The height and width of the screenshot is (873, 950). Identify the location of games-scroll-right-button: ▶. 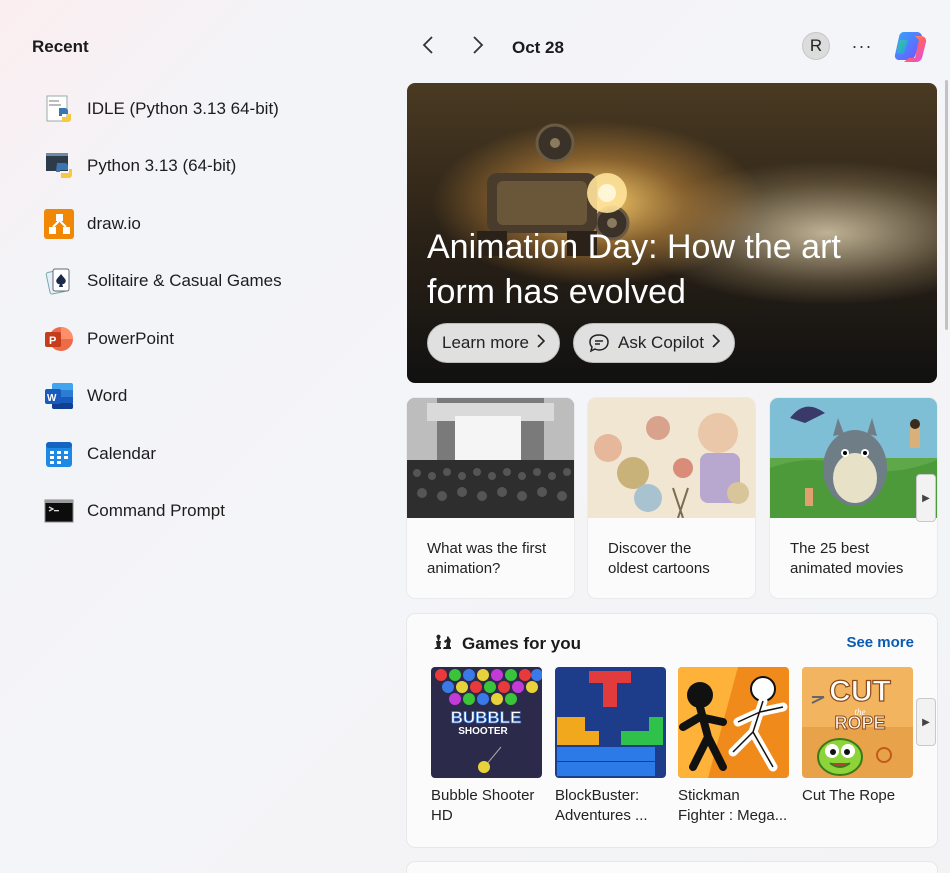
(926, 722).